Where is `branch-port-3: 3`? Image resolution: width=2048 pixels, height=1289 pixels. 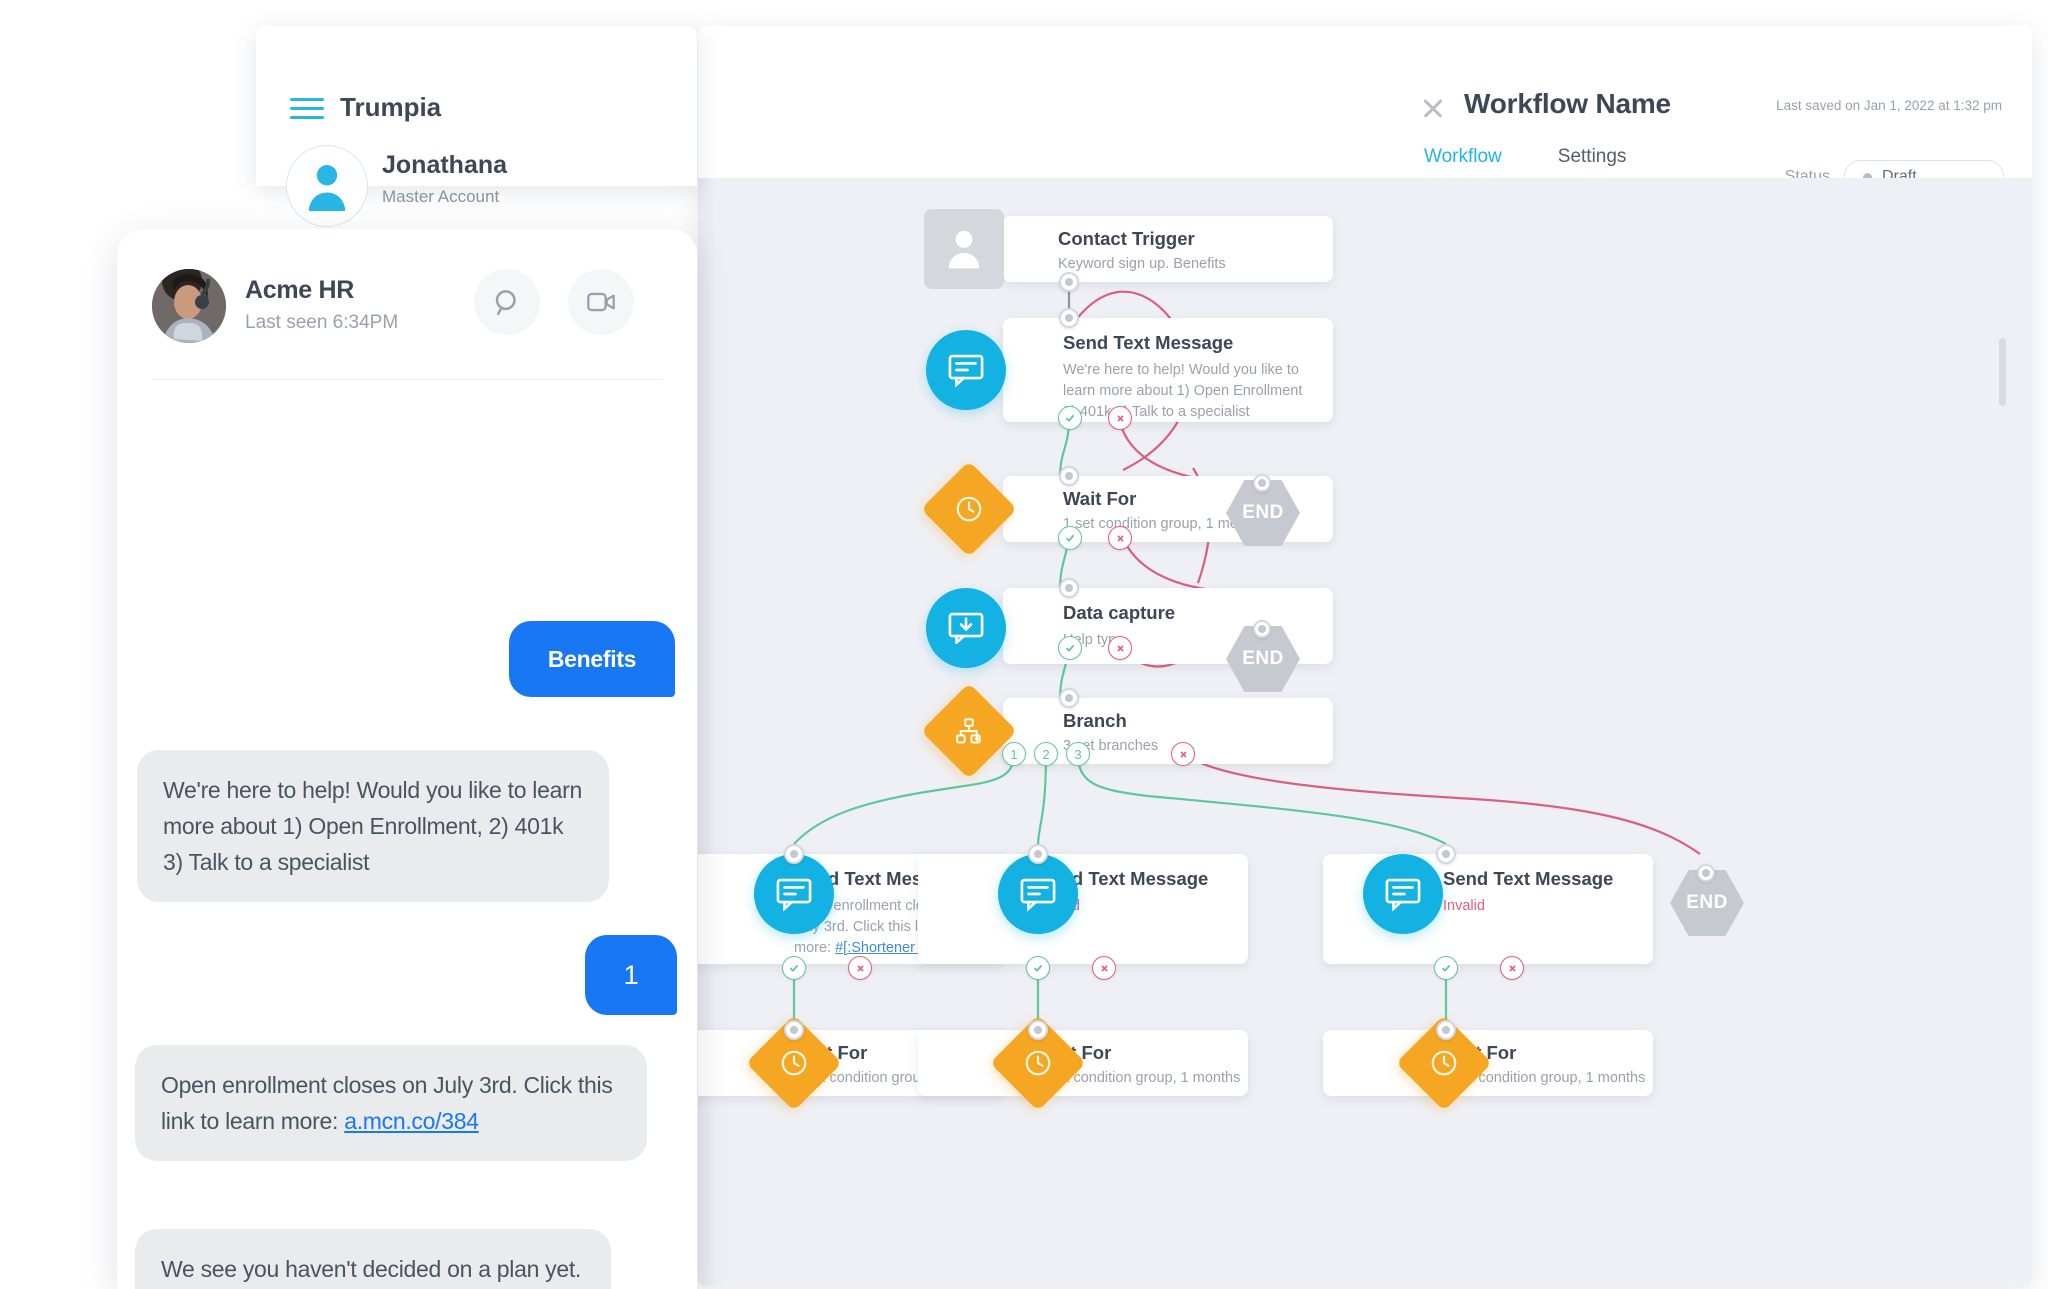 branch-port-3: 3 is located at coordinates (1078, 754).